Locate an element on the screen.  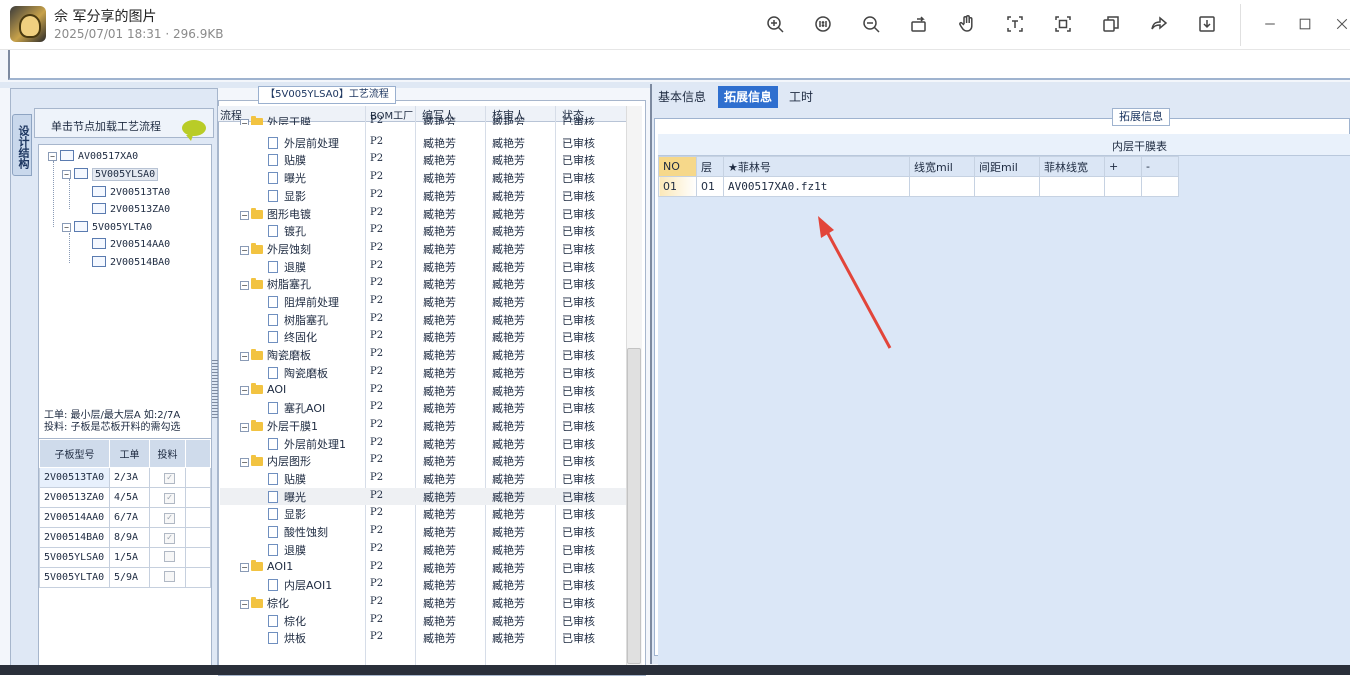
tree-node: 2V00514BA0 is located at coordinates (131, 262).